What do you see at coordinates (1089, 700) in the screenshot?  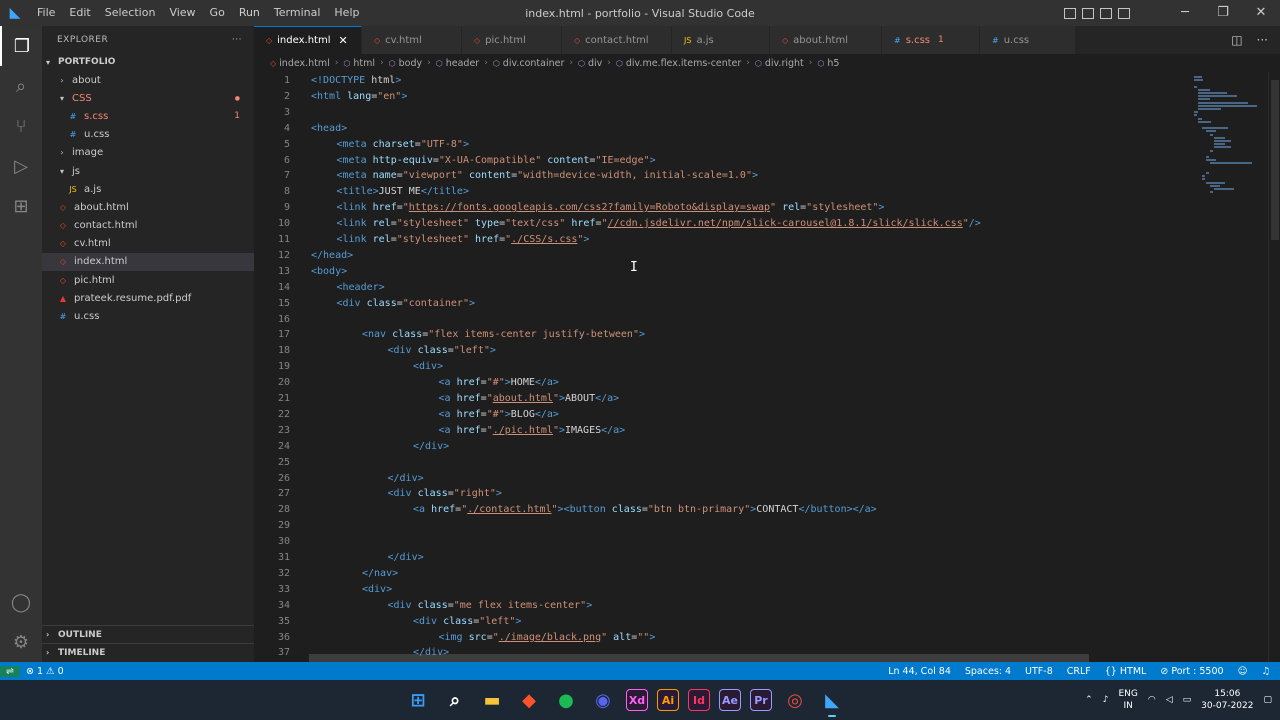 I see `tray-overflow-chevron-up-icon: ⌃` at bounding box center [1089, 700].